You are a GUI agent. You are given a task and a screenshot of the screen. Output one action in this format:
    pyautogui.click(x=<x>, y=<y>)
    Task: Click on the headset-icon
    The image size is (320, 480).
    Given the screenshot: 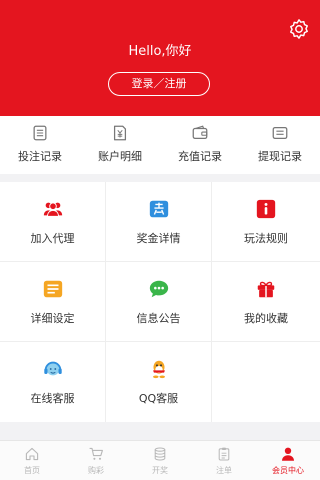 What is the action you would take?
    pyautogui.click(x=52, y=368)
    